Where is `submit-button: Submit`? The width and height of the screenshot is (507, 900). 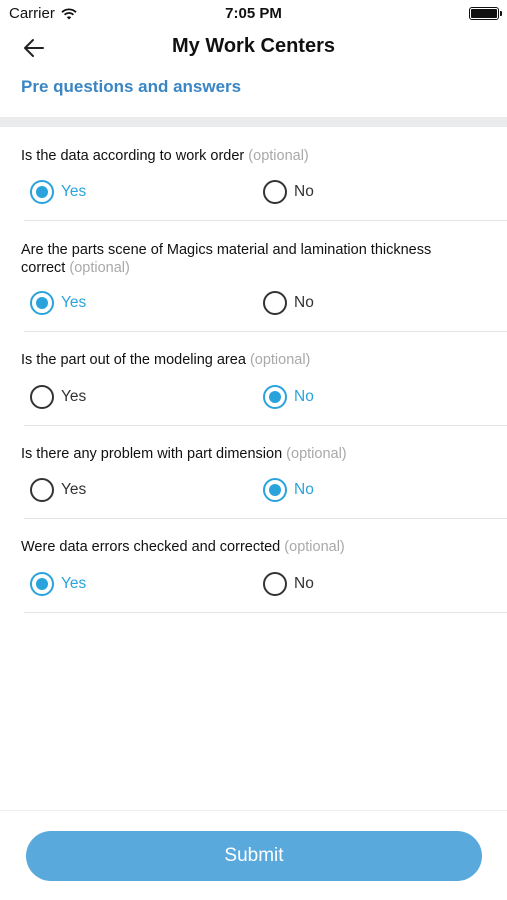 submit-button: Submit is located at coordinates (254, 856).